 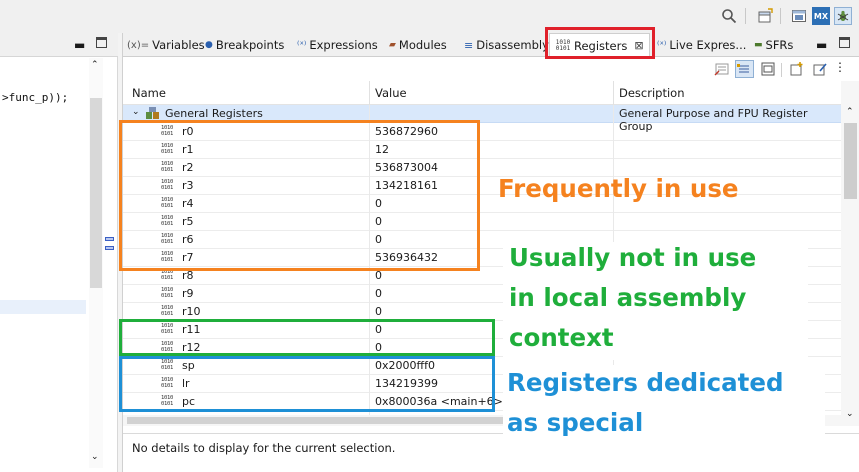 I want to click on register-name: r6, so click(x=188, y=239).